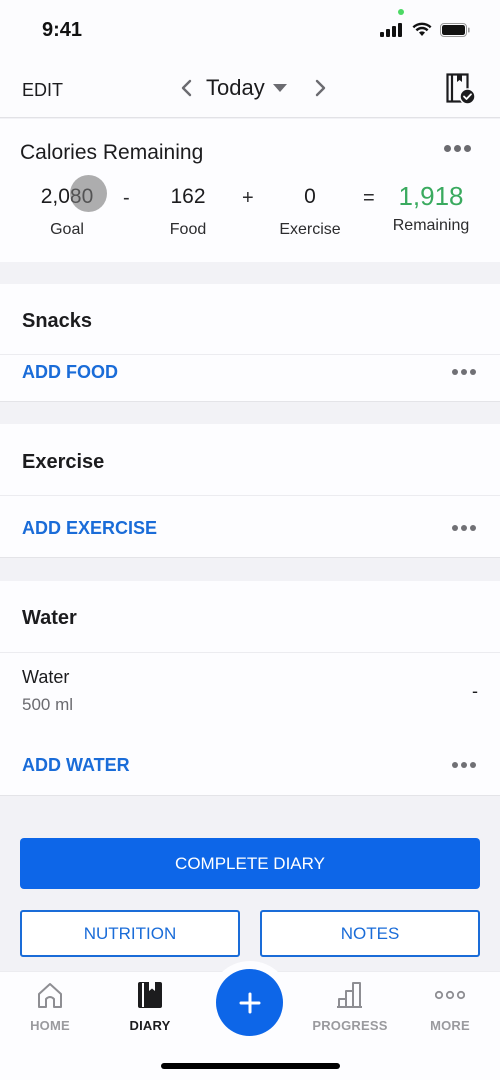 The height and width of the screenshot is (1080, 500). Describe the element at coordinates (464, 765) in the screenshot. I see `water-more-icon` at that location.